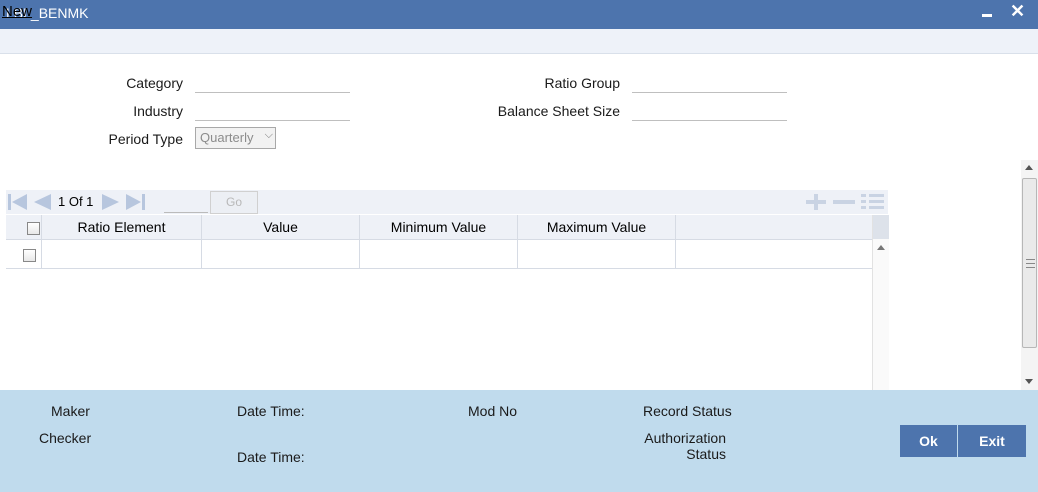 The width and height of the screenshot is (1038, 492). What do you see at coordinates (17, 11) in the screenshot?
I see `new-menu-item: New` at bounding box center [17, 11].